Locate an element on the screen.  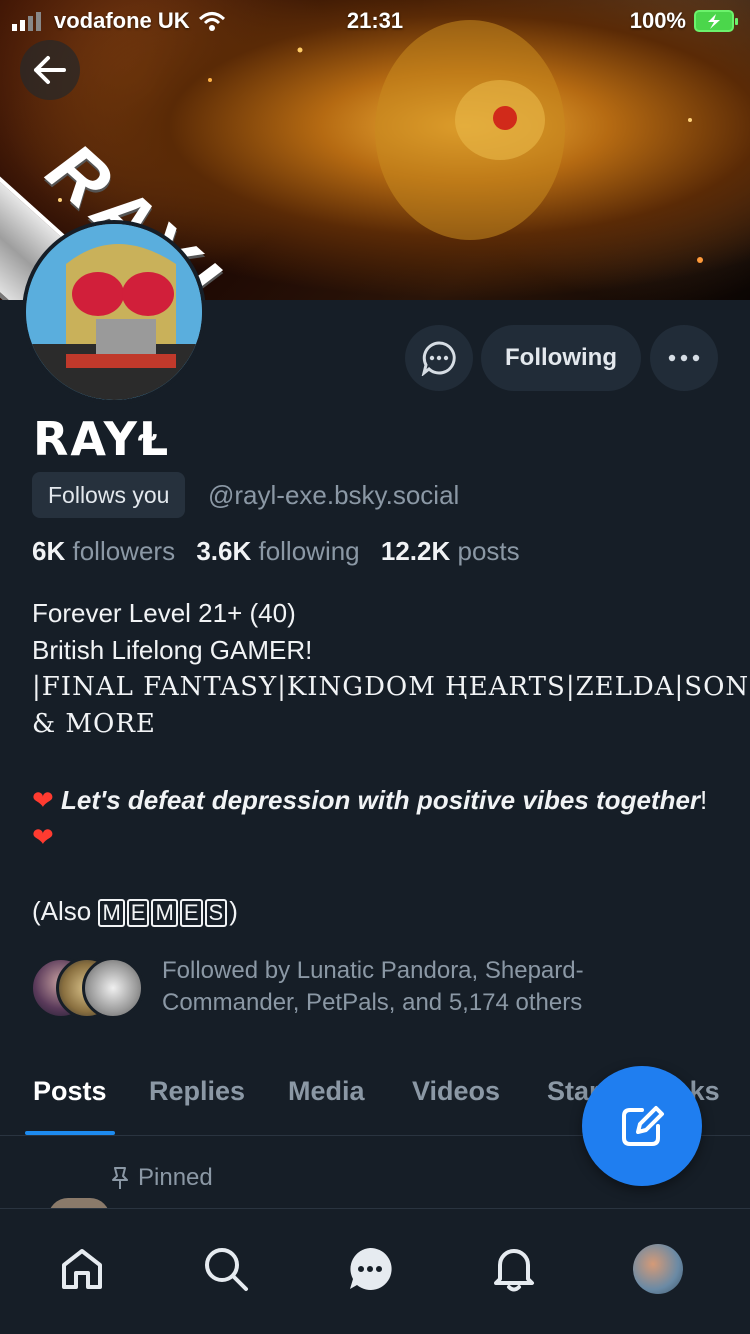
tab-replies: Replies is located at coordinates (197, 1091).